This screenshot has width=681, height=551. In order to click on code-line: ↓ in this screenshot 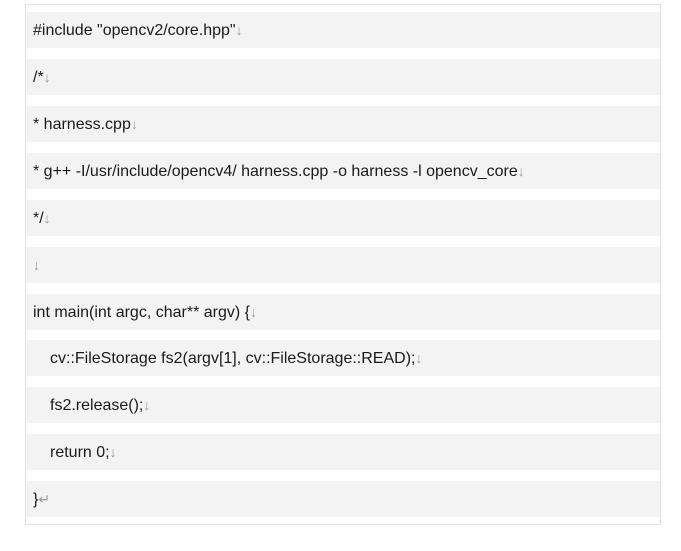, I will do `click(343, 265)`.